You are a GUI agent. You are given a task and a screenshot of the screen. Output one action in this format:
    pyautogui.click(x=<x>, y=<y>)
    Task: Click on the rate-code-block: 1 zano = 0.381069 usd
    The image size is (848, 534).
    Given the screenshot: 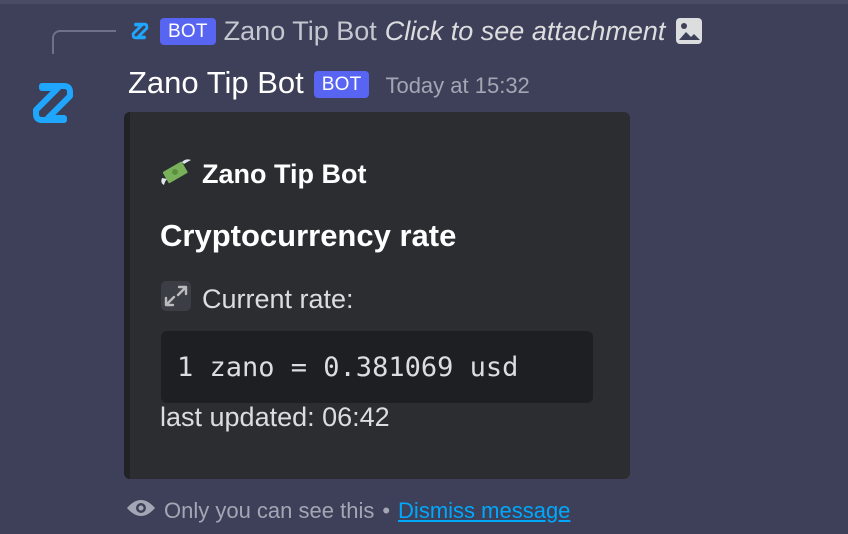 What is the action you would take?
    pyautogui.click(x=377, y=367)
    